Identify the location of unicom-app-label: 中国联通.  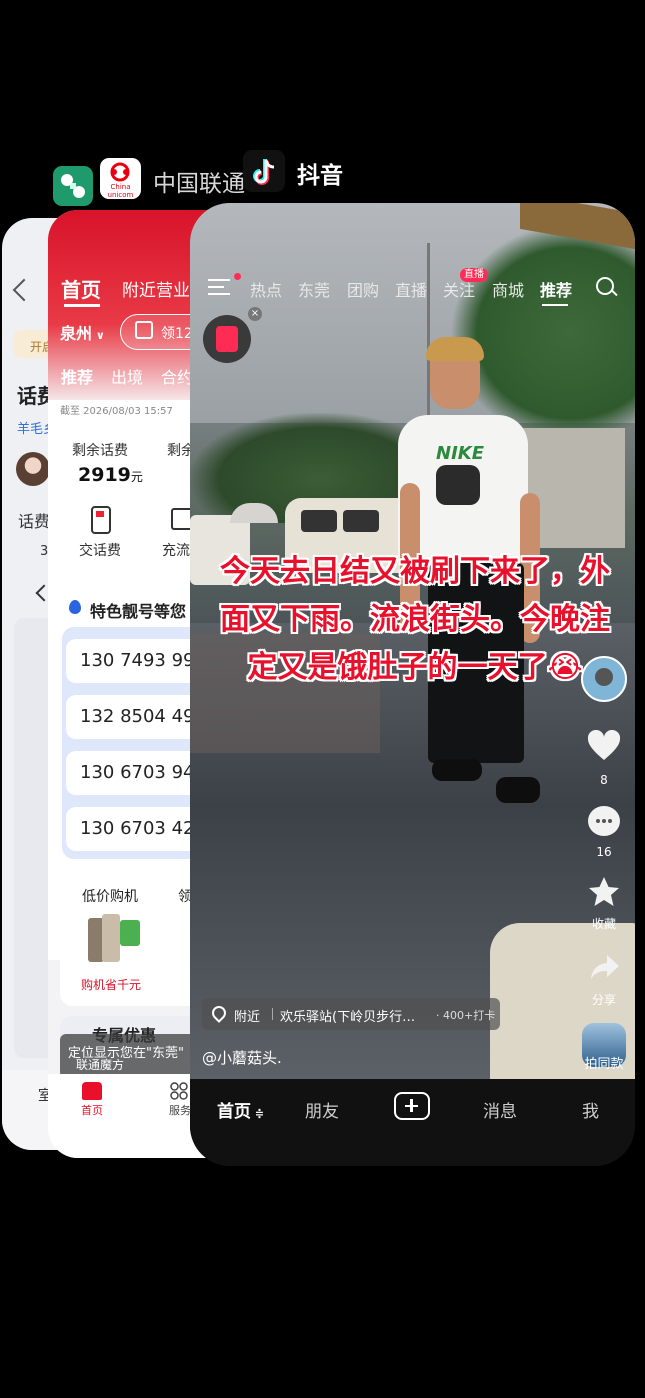
(199, 184).